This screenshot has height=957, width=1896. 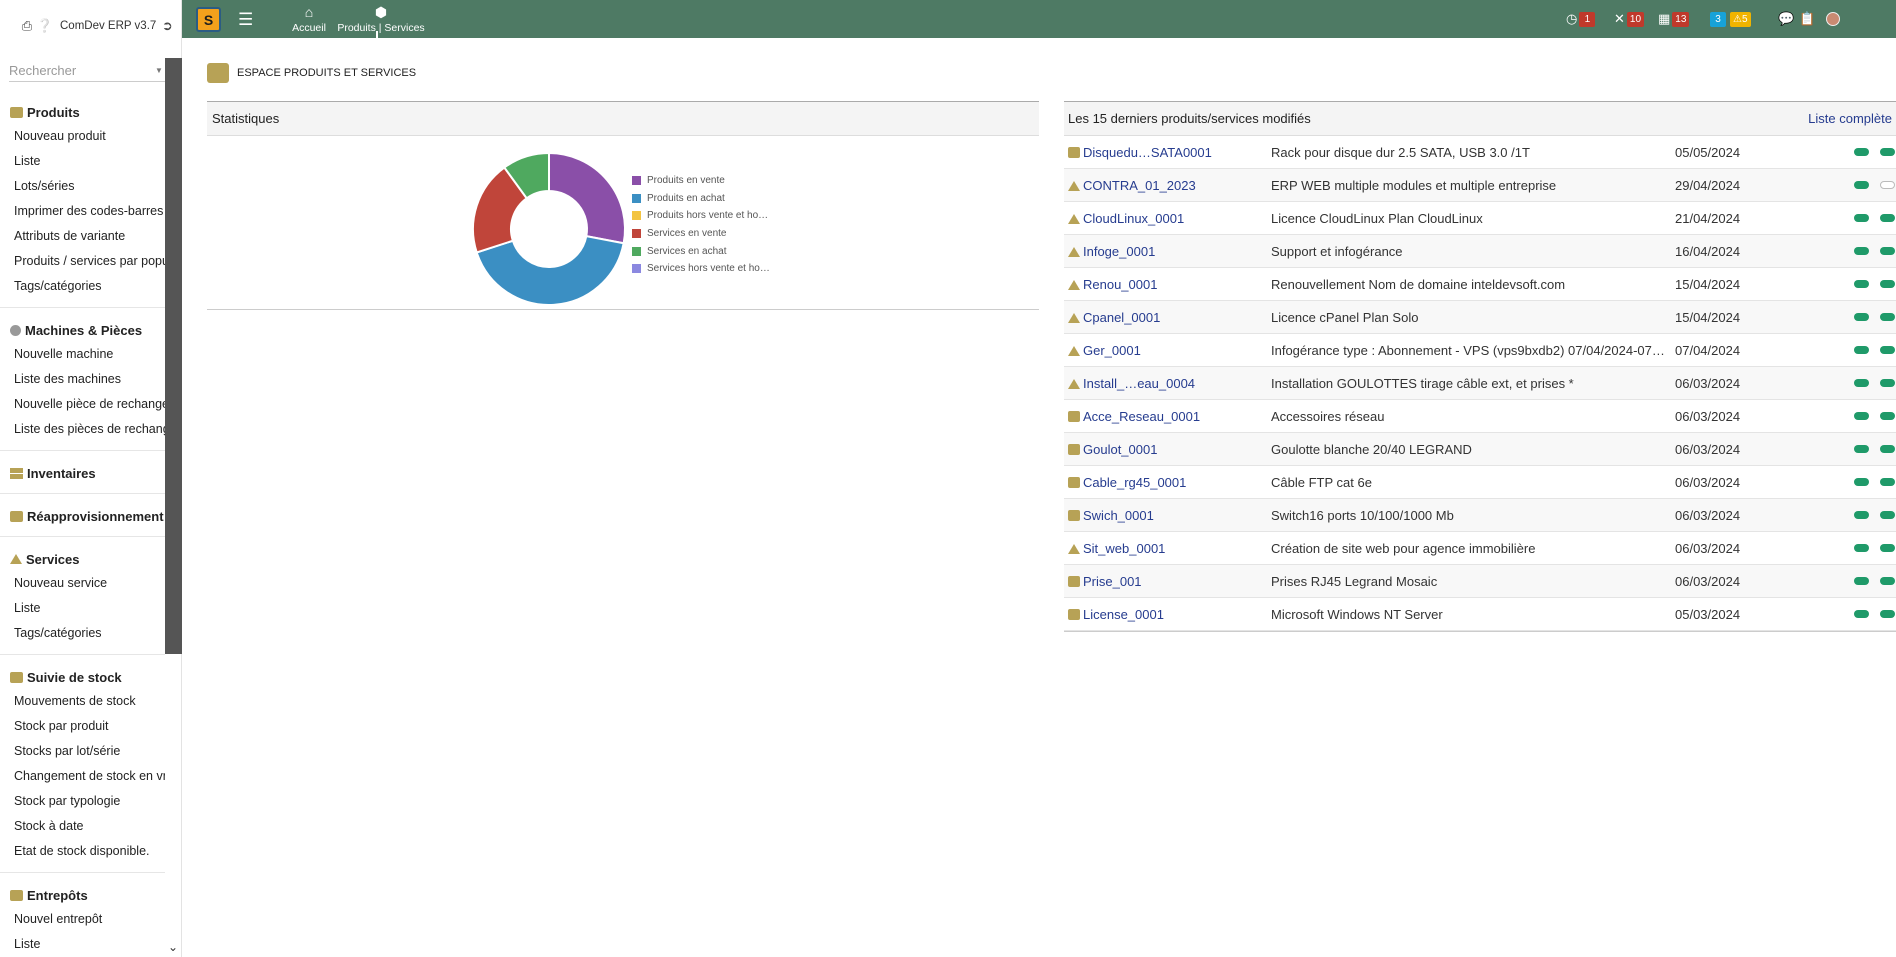 What do you see at coordinates (1118, 515) in the screenshot?
I see `row-ref: Swich_0001` at bounding box center [1118, 515].